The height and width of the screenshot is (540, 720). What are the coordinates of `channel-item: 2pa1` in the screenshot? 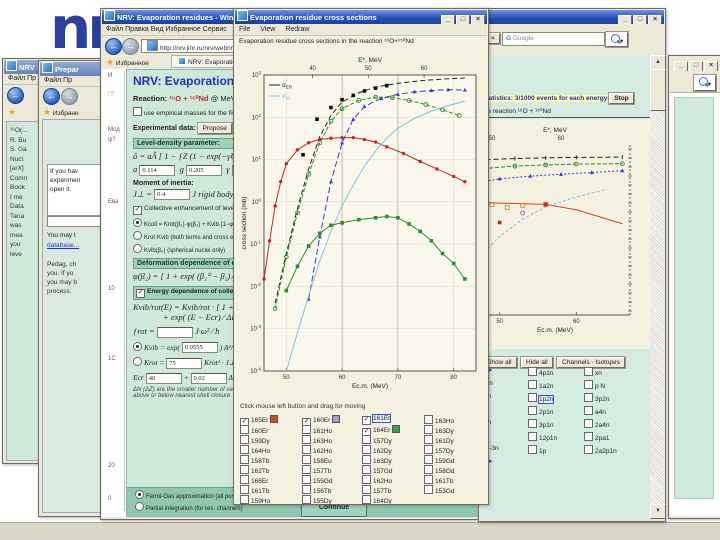 It's located at (596, 437).